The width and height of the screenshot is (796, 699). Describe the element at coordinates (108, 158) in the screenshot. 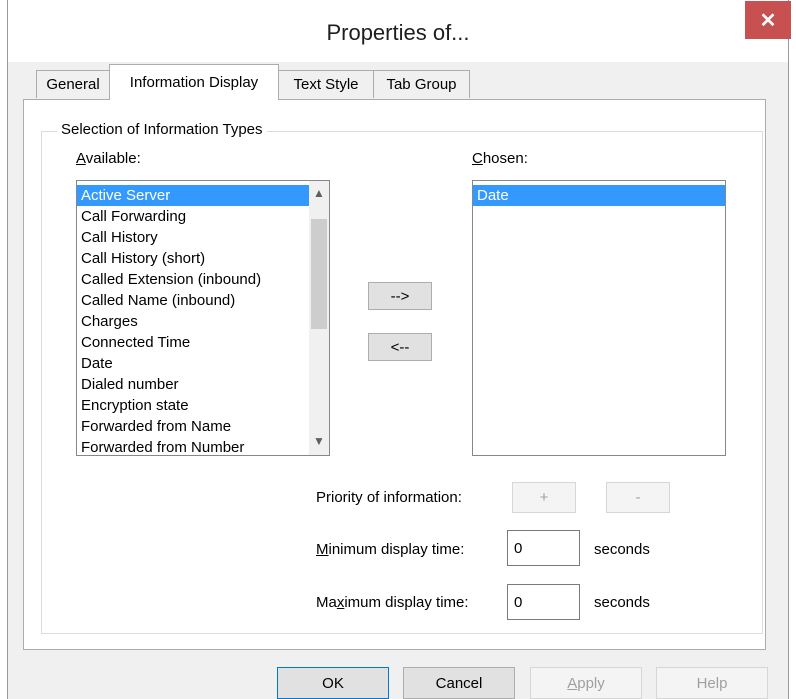

I see `available-label: Available:` at that location.